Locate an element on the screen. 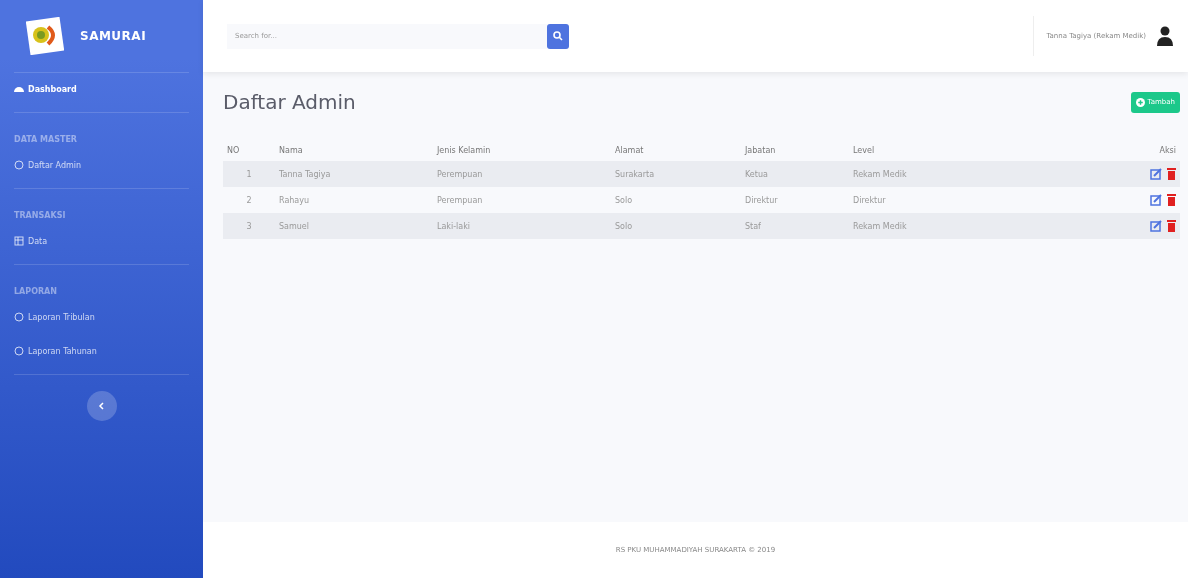  table-cell: Ketua is located at coordinates (795, 174).